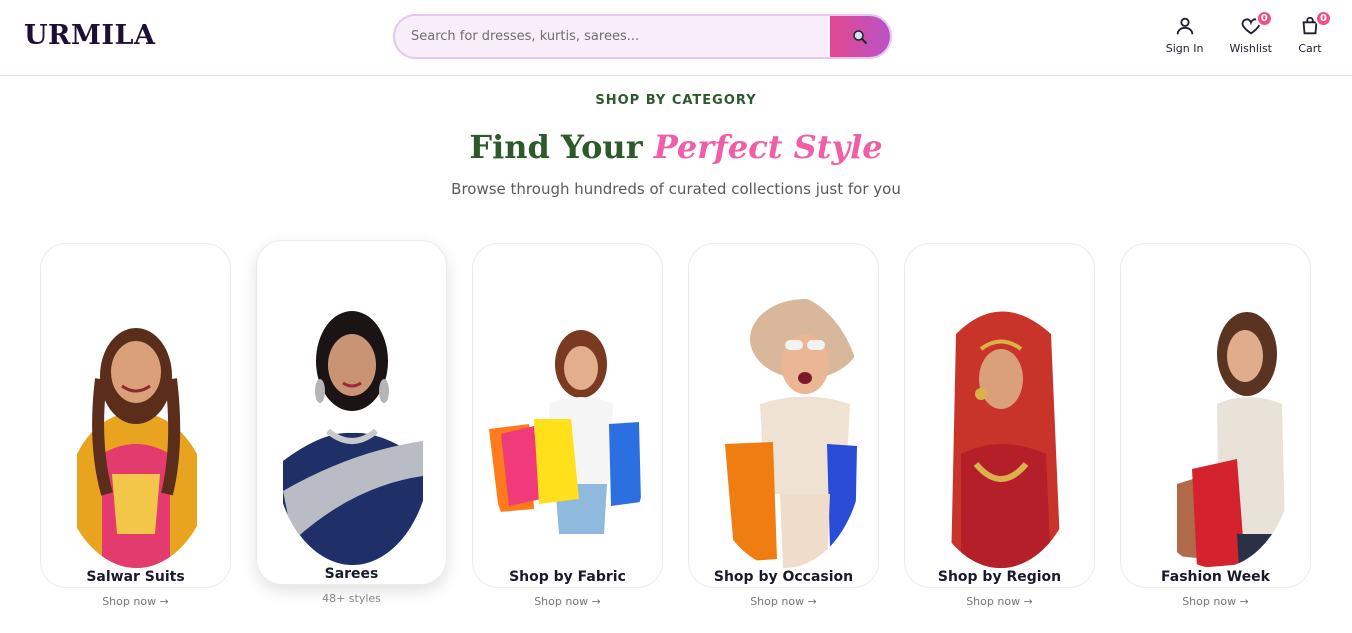 The height and width of the screenshot is (633, 1352). What do you see at coordinates (1264, 18) in the screenshot?
I see `wishlist-count-badge: 0` at bounding box center [1264, 18].